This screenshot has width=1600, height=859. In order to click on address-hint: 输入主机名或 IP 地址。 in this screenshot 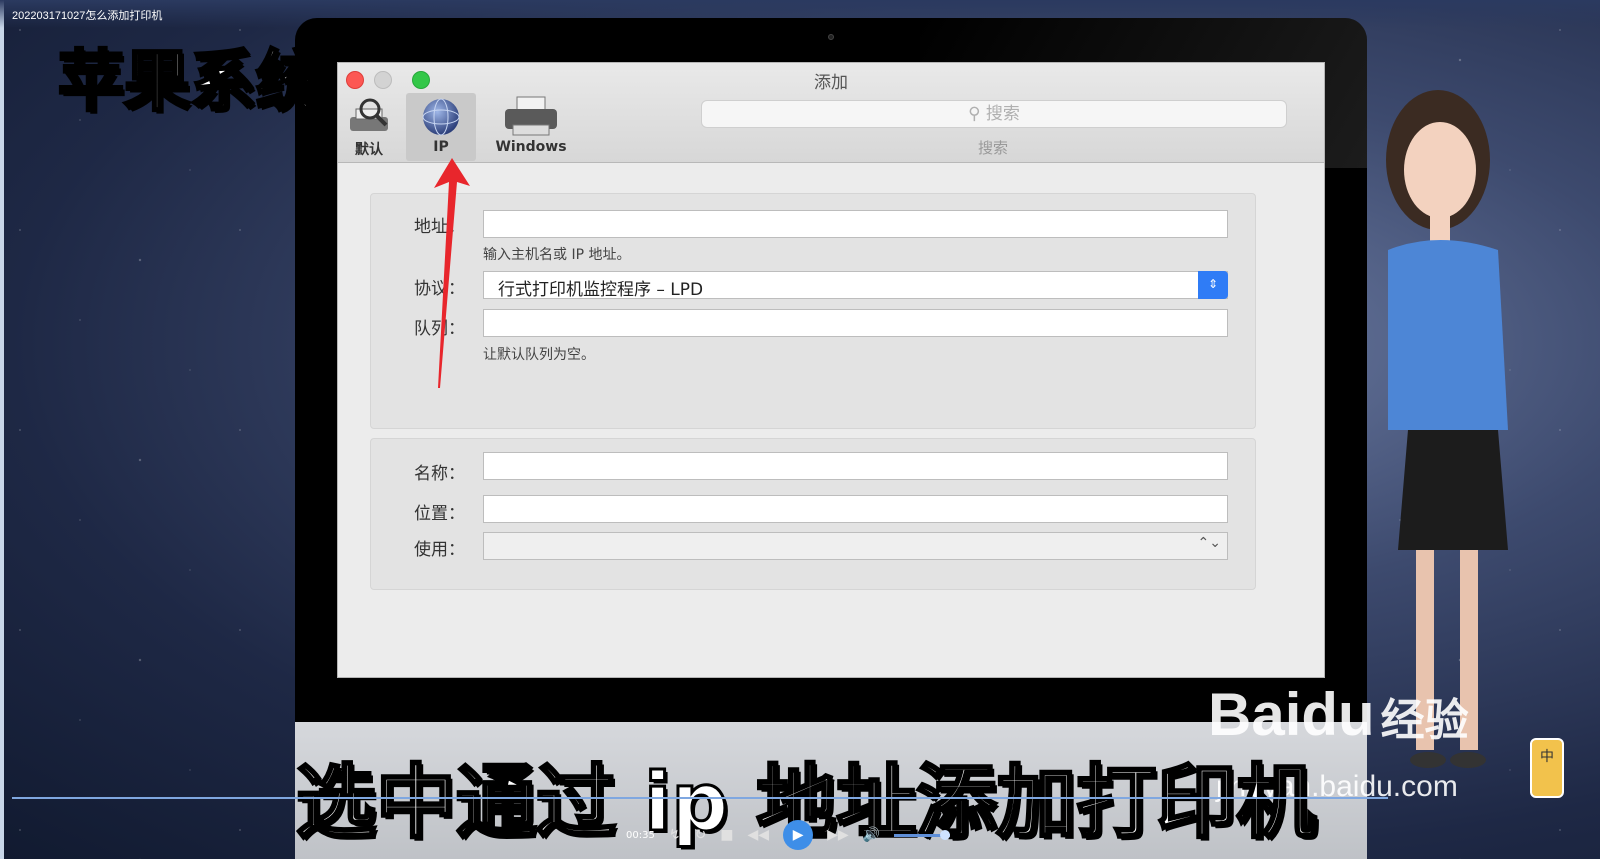, I will do `click(557, 255)`.